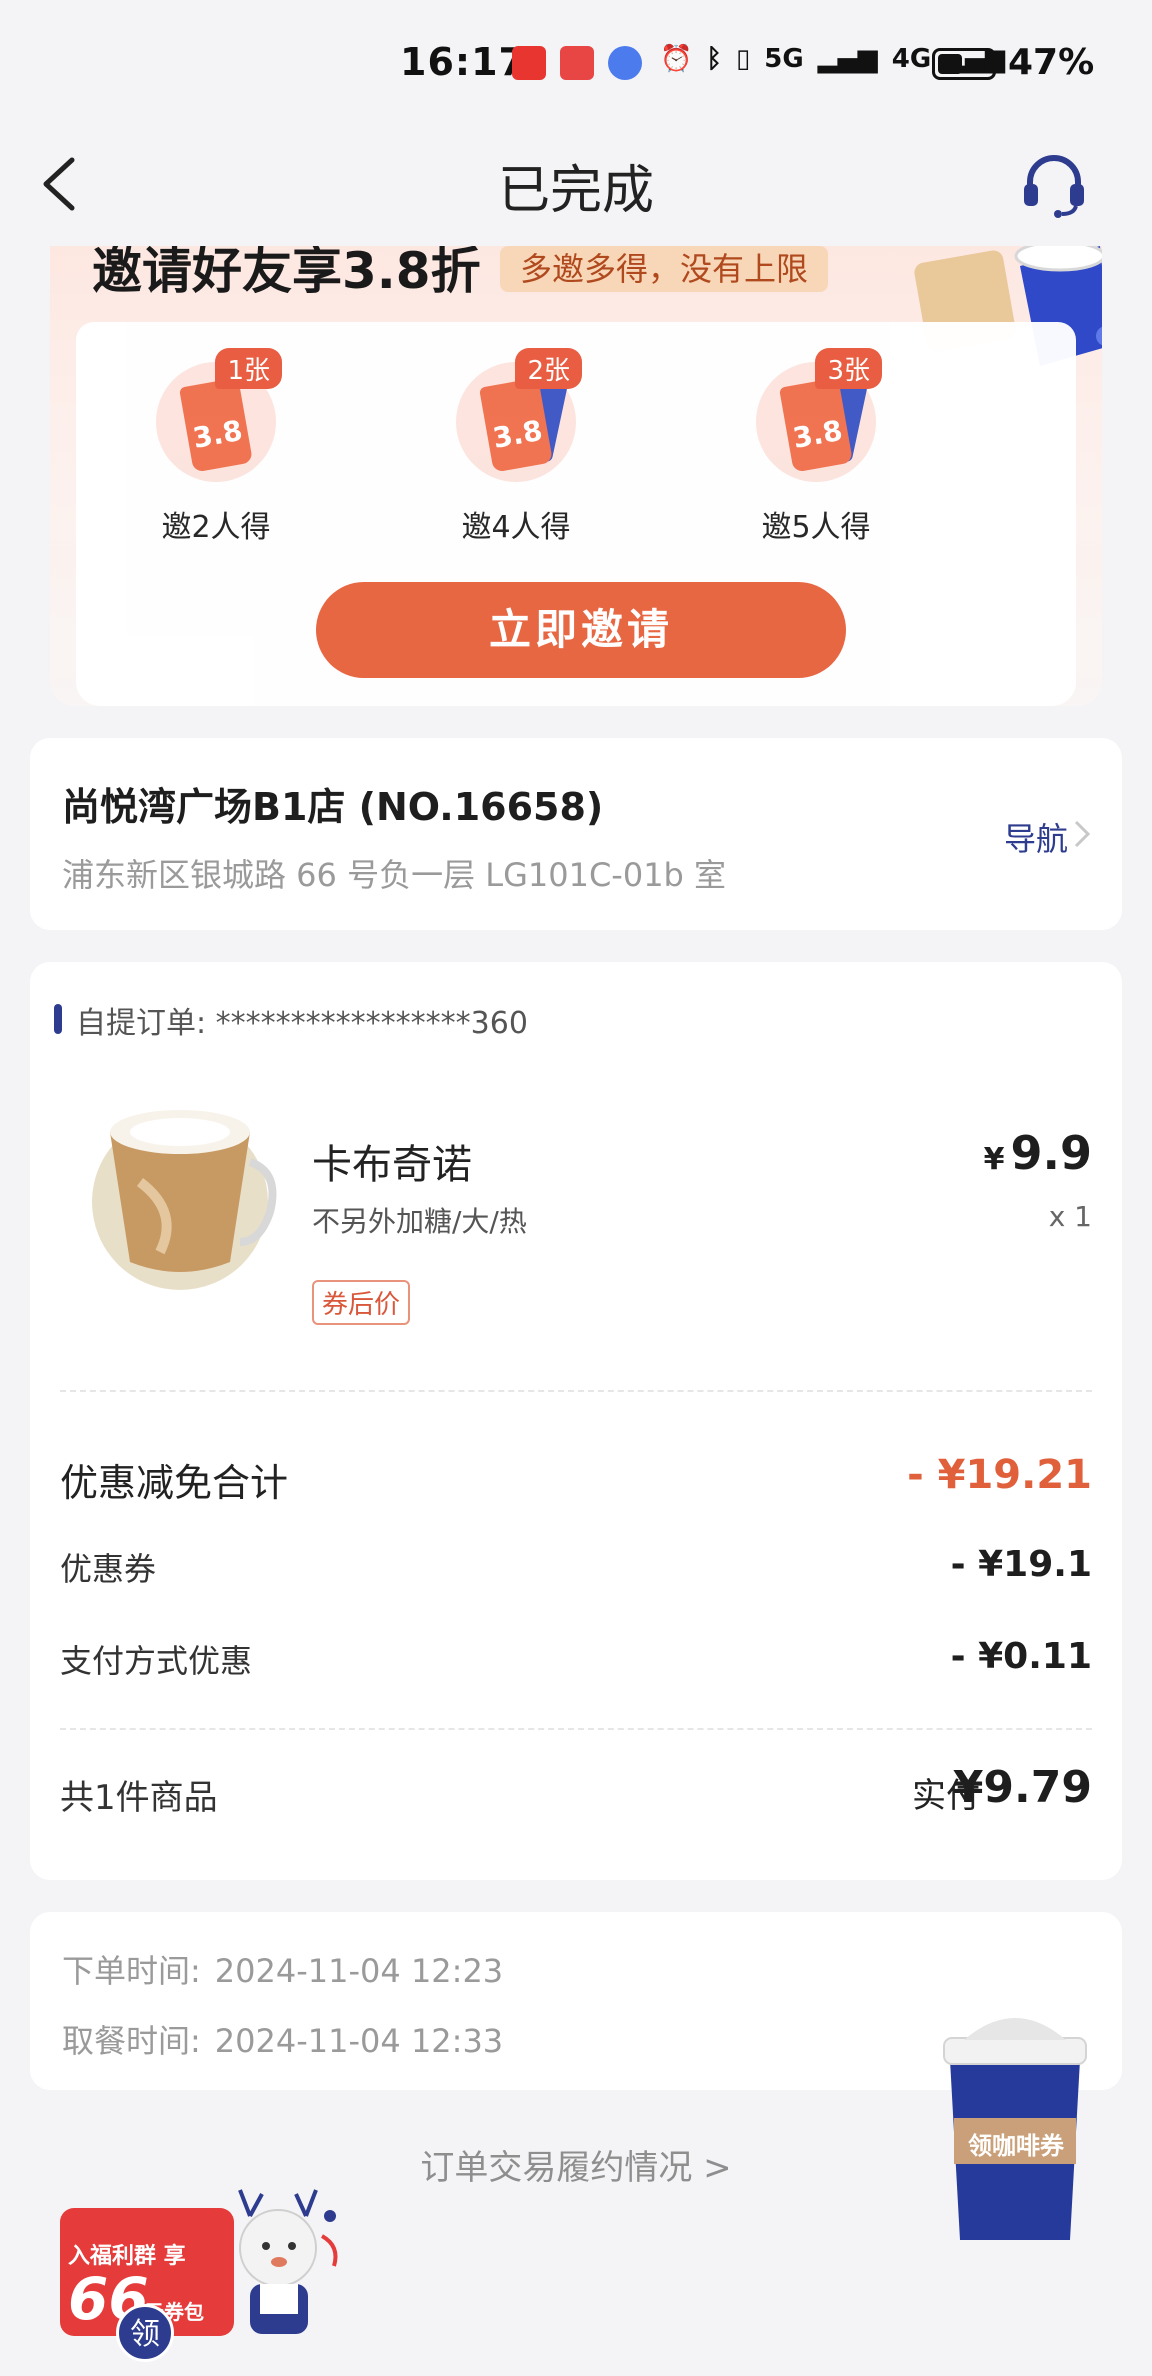  I want to click on alarm-icon: ⏰, so click(676, 59).